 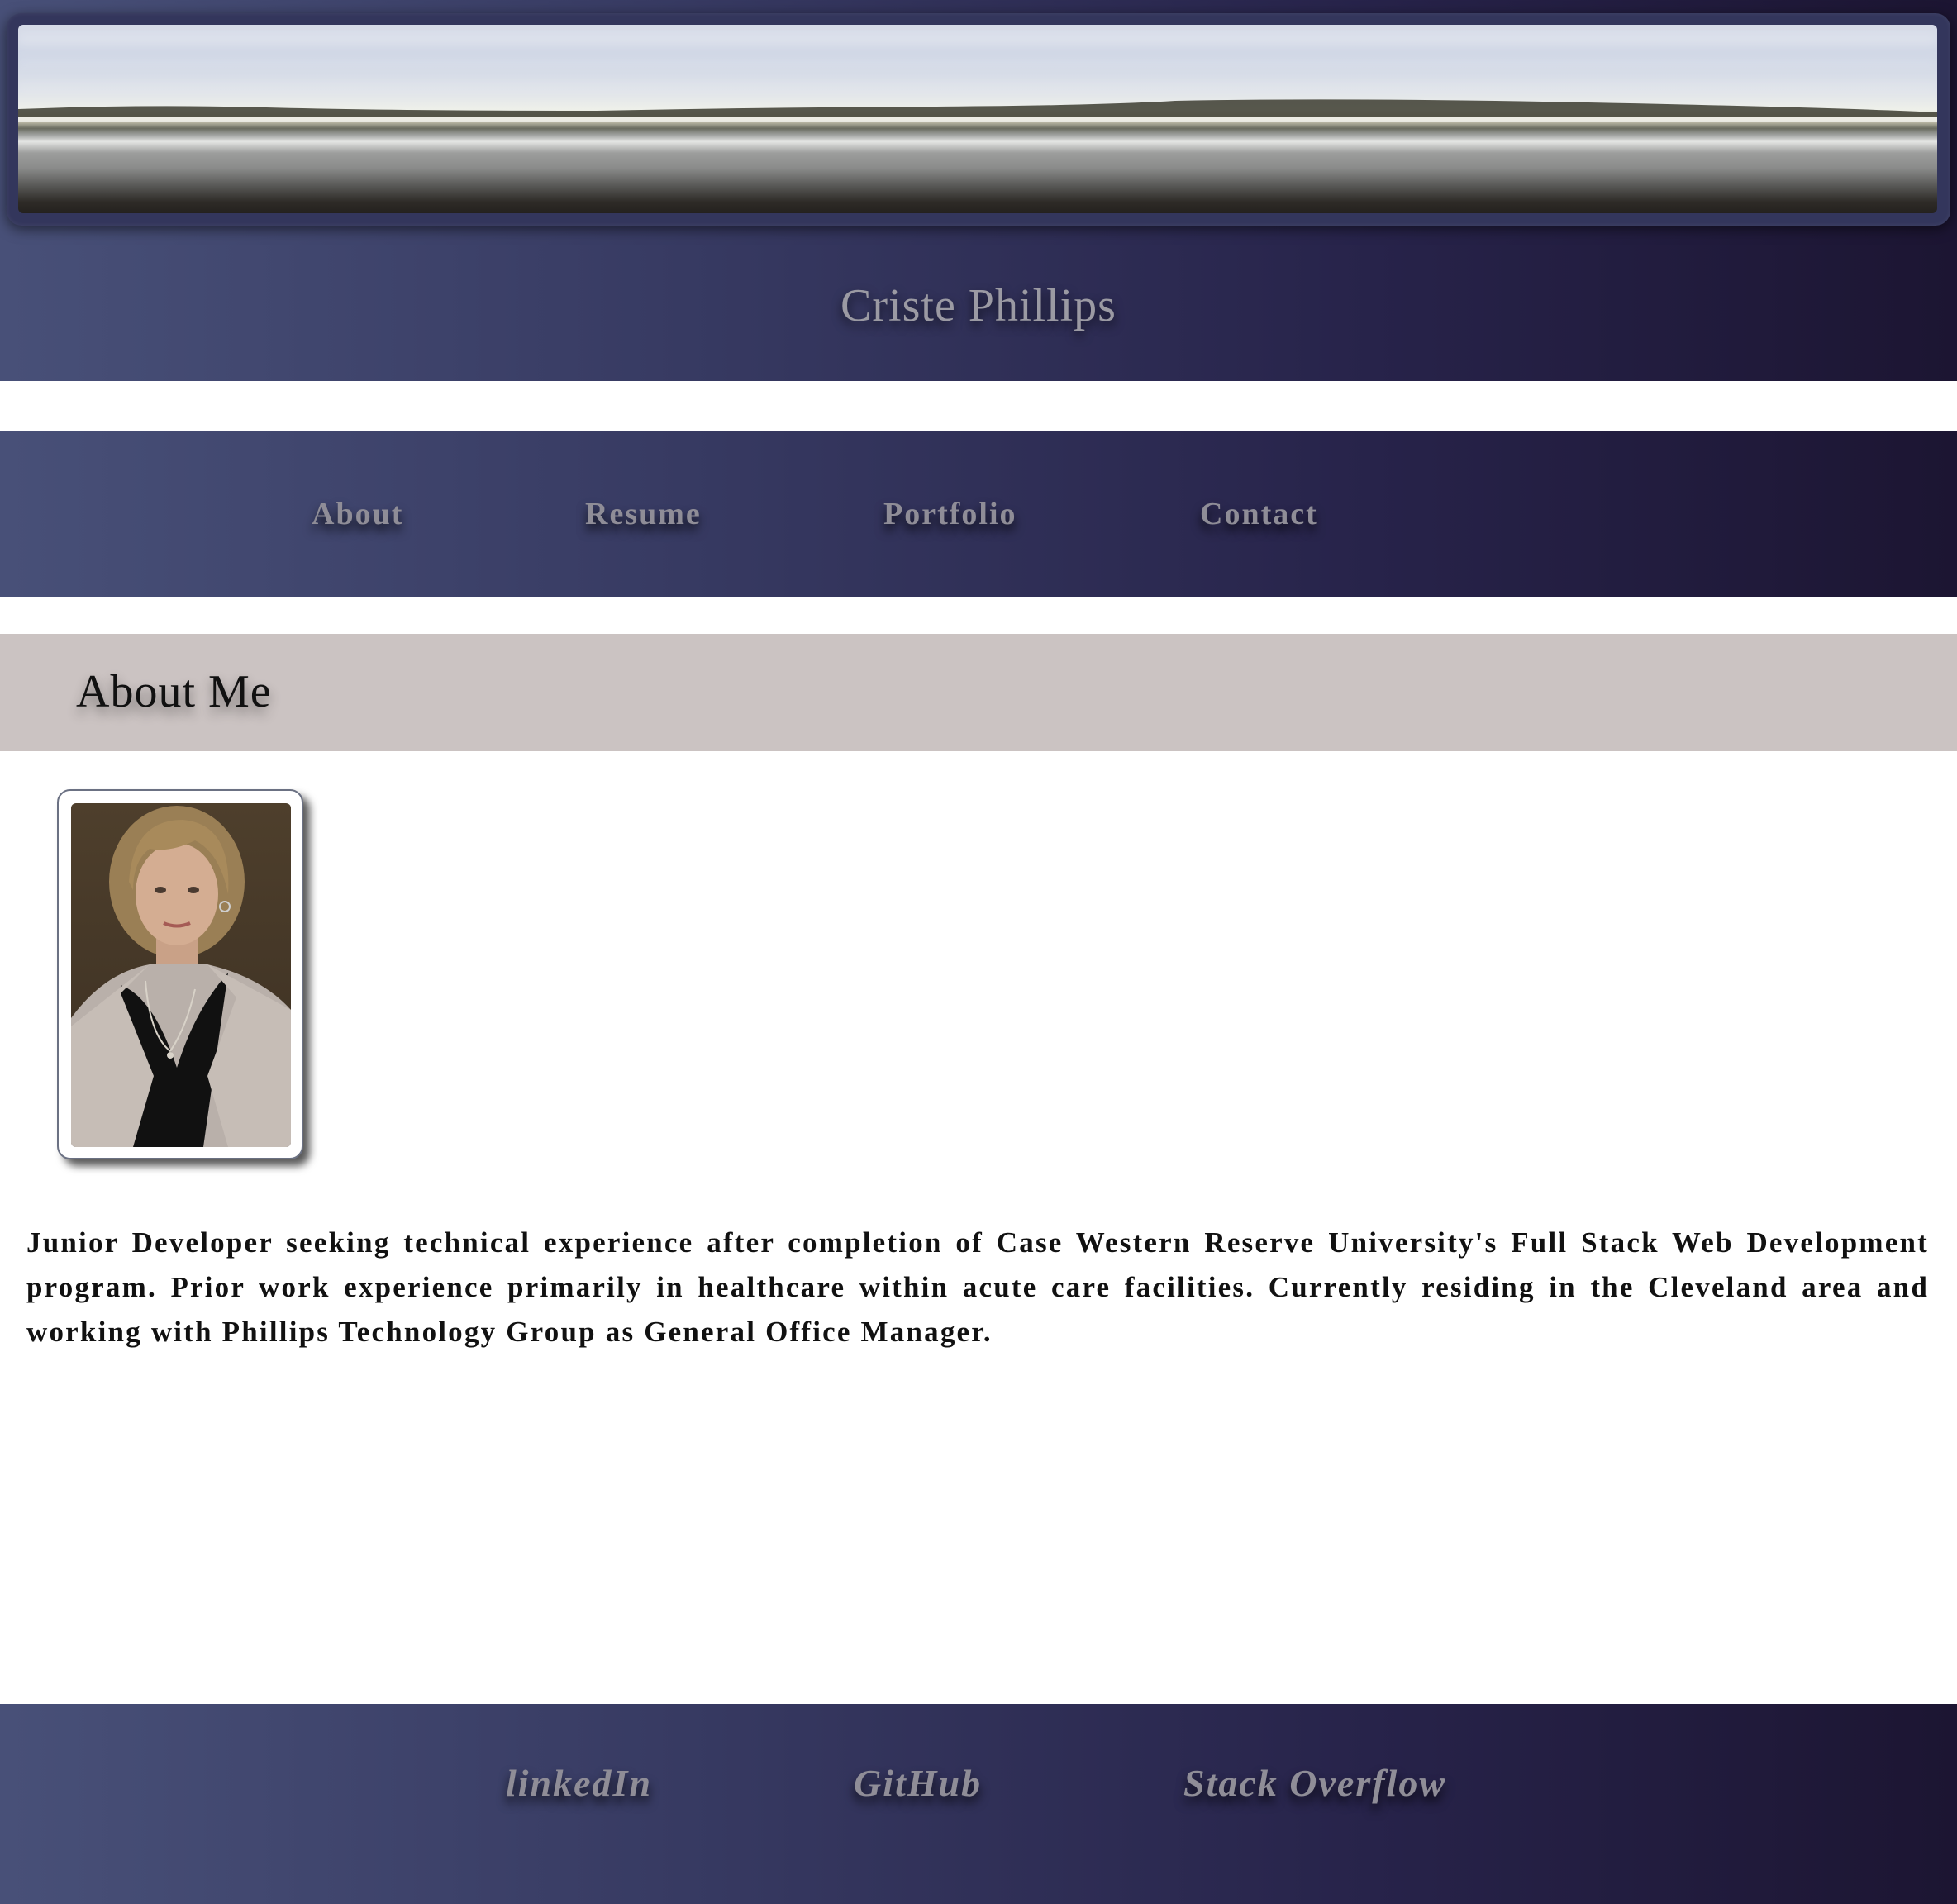 What do you see at coordinates (579, 1783) in the screenshot?
I see `footer-link-linkedin: linkedIn` at bounding box center [579, 1783].